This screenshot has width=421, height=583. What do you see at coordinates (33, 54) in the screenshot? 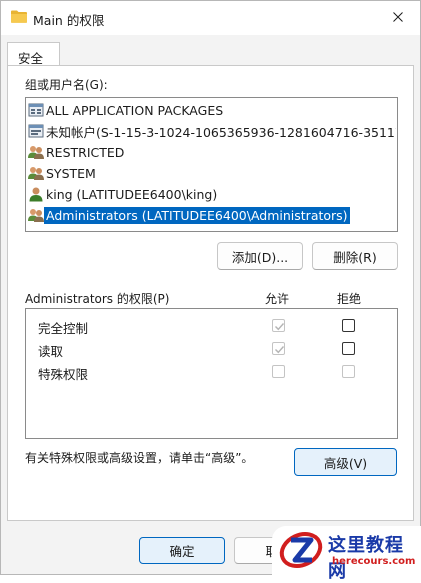
I see `tab-security: 安全` at bounding box center [33, 54].